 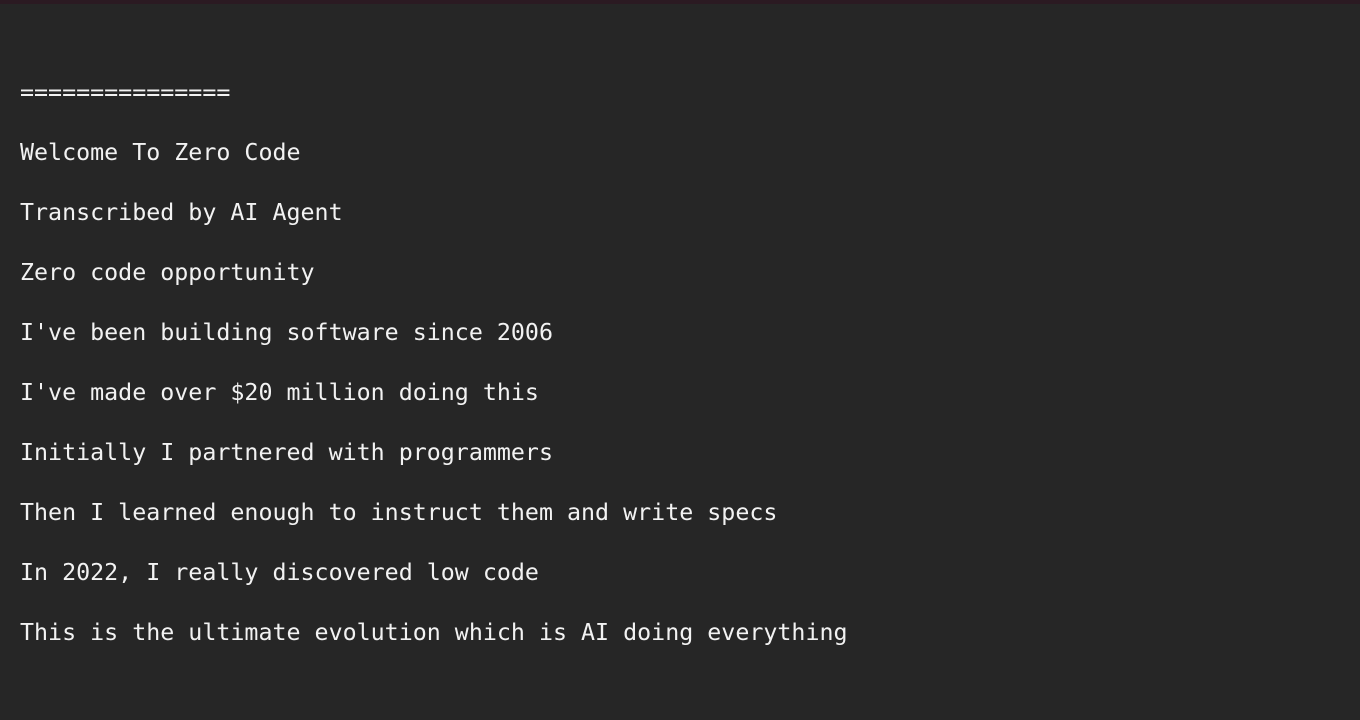 What do you see at coordinates (286, 452) in the screenshot?
I see `transcript-line-partnered: Initially I partnered with programmers` at bounding box center [286, 452].